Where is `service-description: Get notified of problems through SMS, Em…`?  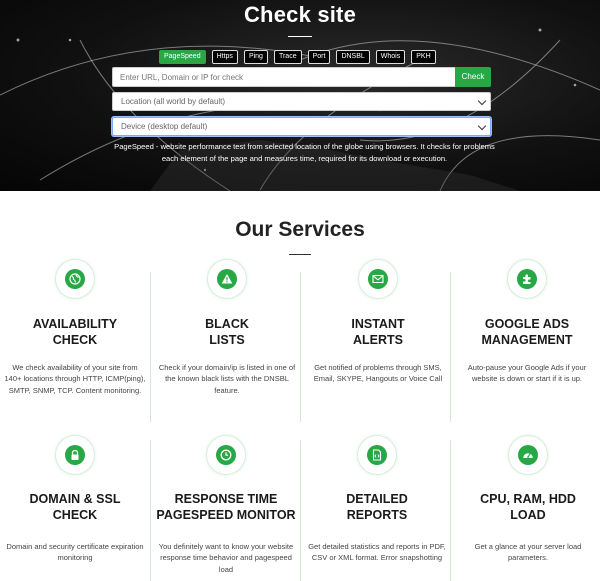
service-description: Get notified of problems through SMS, Em… is located at coordinates (378, 373).